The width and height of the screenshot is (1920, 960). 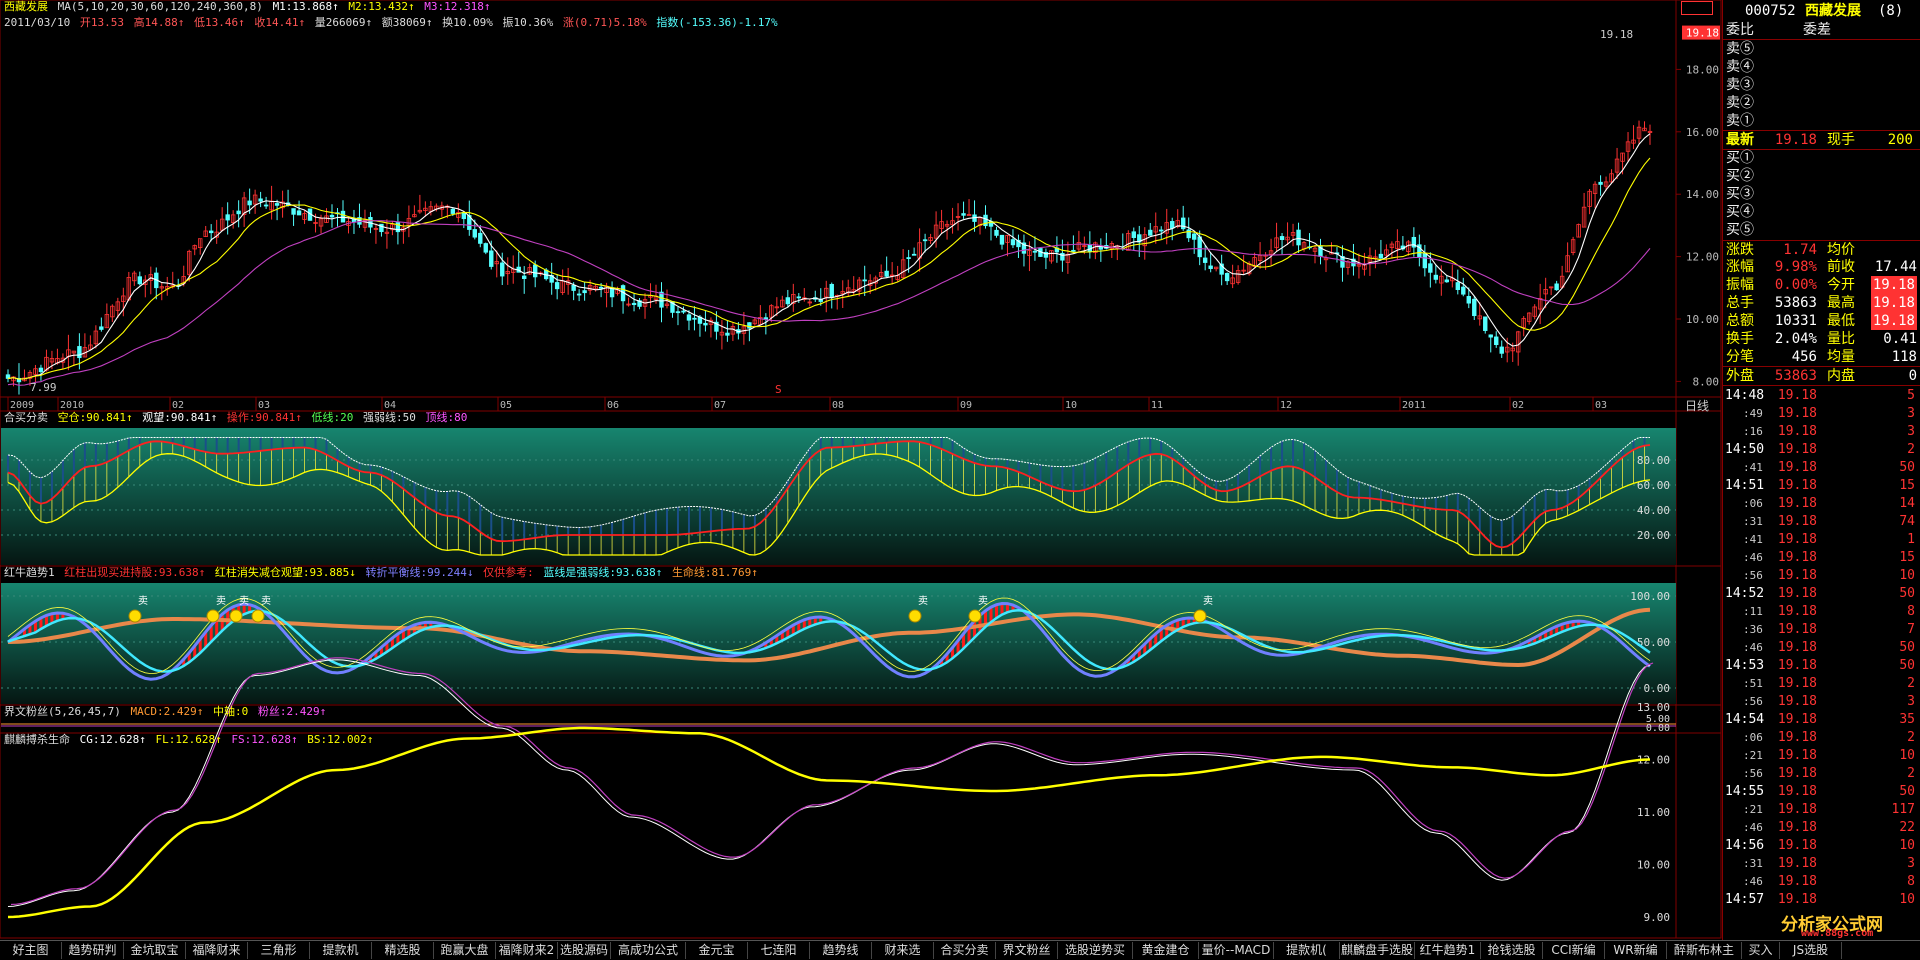 What do you see at coordinates (43, 387) in the screenshot?
I see `low-price-label: 7.99` at bounding box center [43, 387].